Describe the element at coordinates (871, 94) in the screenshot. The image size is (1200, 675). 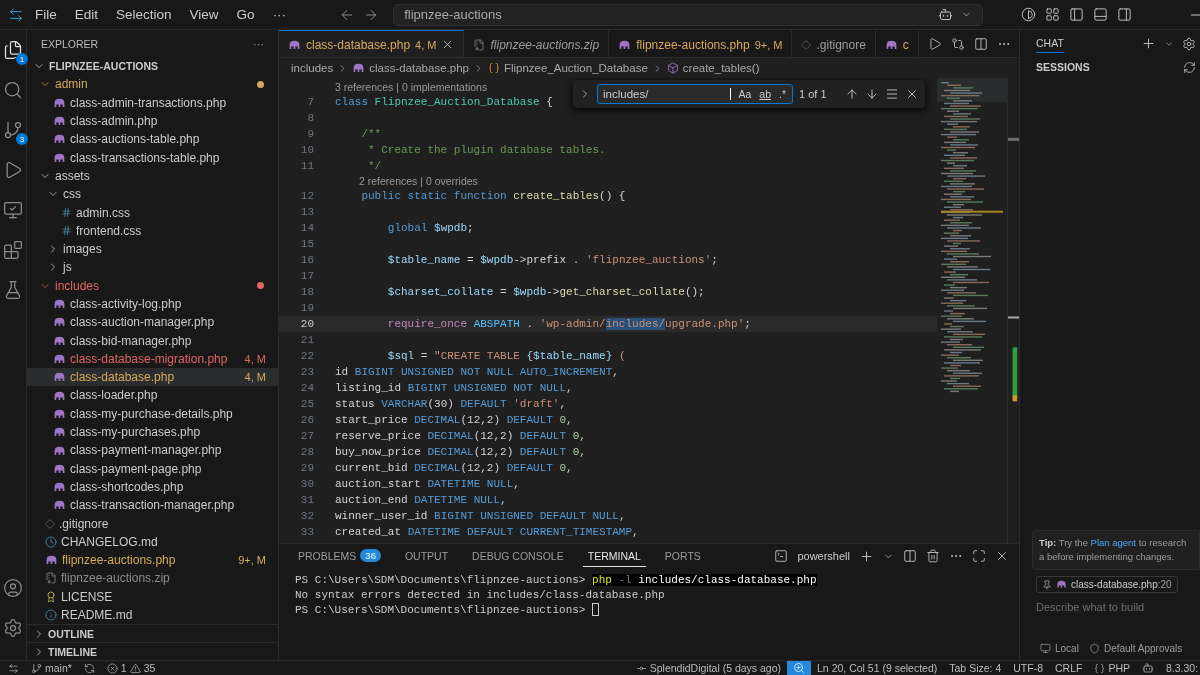
I see `next-match-icon` at that location.